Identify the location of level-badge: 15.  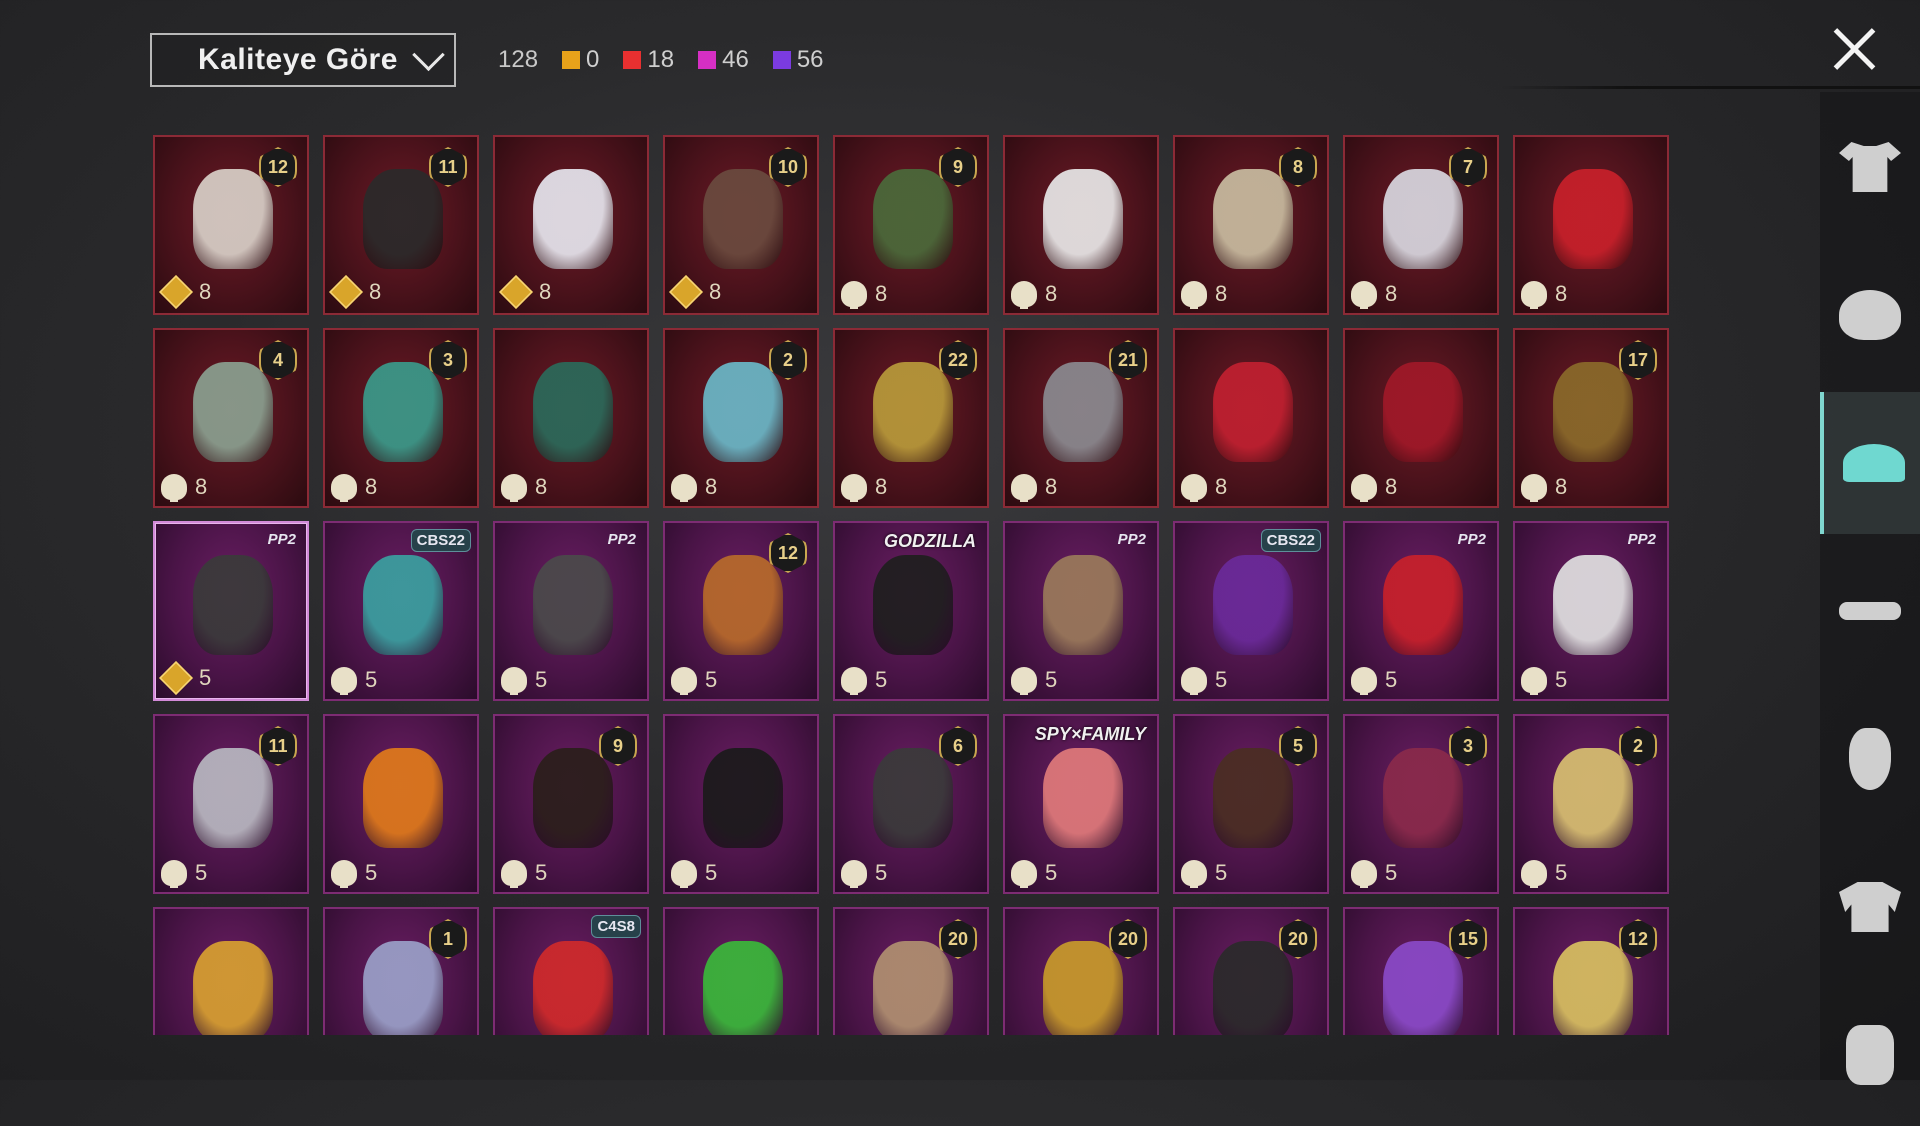
(1468, 939).